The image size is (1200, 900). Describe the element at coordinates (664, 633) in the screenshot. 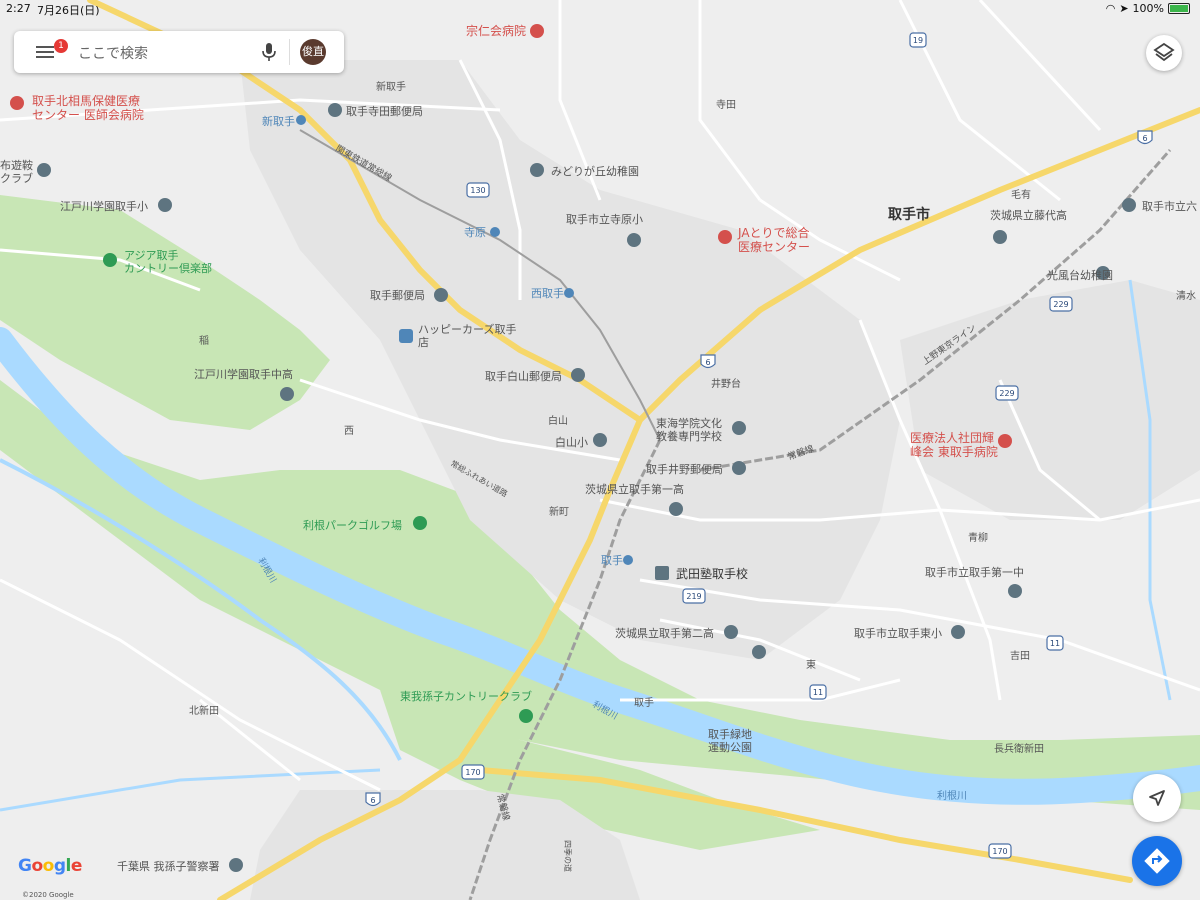

I see `label-hs2: 茨城県立取手第二高` at that location.